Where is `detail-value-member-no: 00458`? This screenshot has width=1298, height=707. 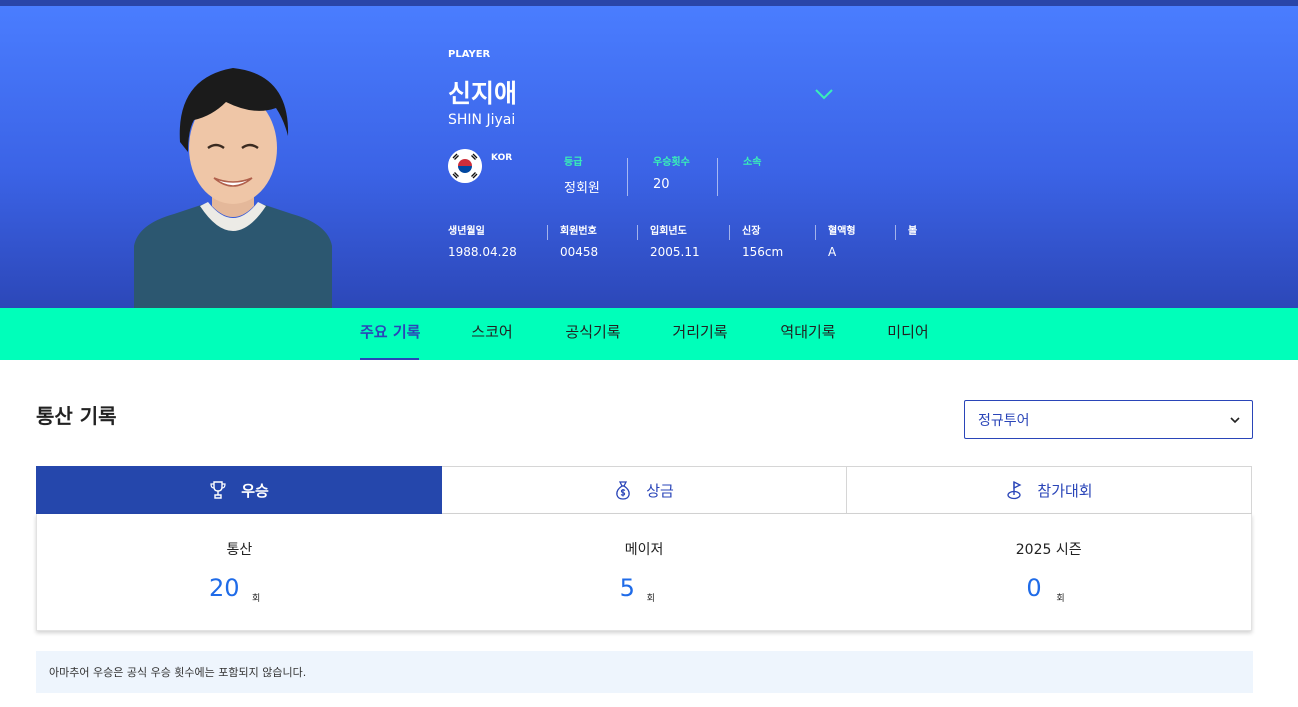 detail-value-member-no: 00458 is located at coordinates (579, 252).